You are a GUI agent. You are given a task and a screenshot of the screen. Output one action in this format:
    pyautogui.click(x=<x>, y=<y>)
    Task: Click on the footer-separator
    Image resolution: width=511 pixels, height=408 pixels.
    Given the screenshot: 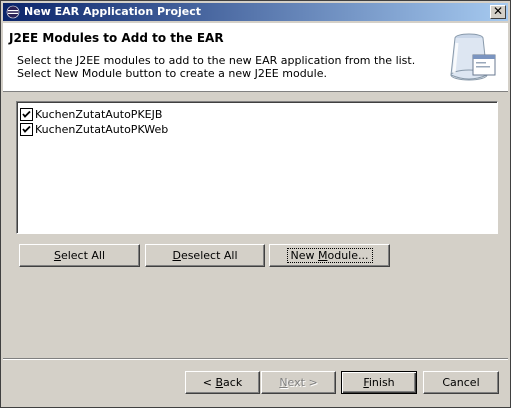 What is the action you would take?
    pyautogui.click(x=255, y=359)
    